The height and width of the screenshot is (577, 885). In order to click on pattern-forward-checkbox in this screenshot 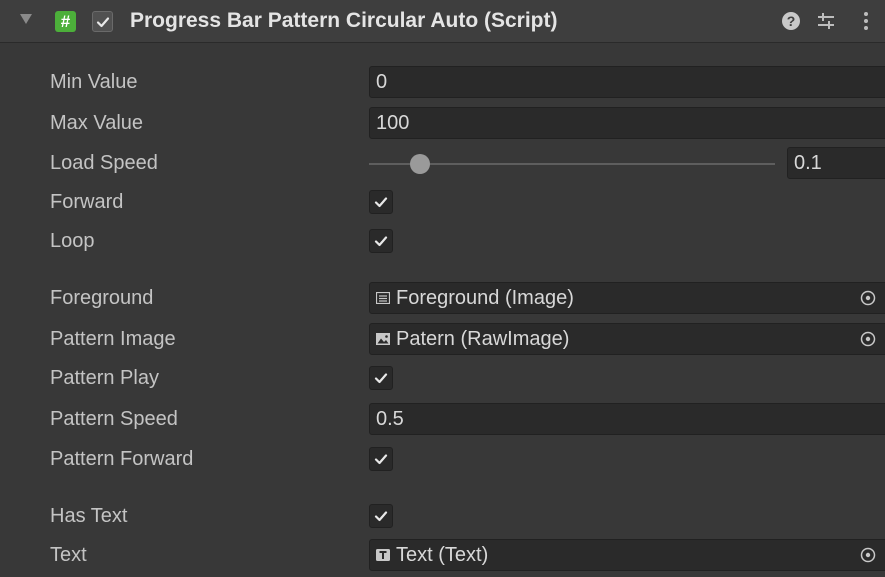, I will do `click(381, 459)`.